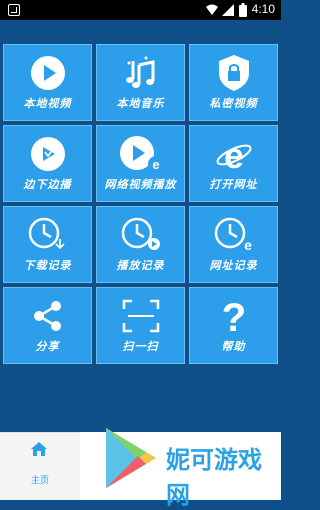 The width and height of the screenshot is (320, 510). I want to click on tile-label: 边下边播, so click(47, 184).